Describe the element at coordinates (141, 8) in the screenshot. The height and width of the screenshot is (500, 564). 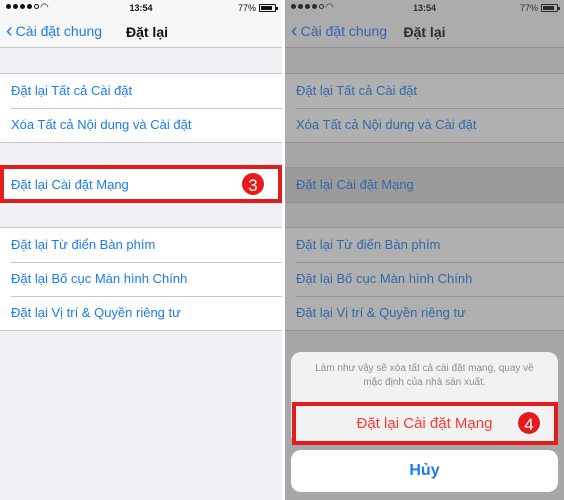
I see `status-bar: ◠ 13:54 77%` at that location.